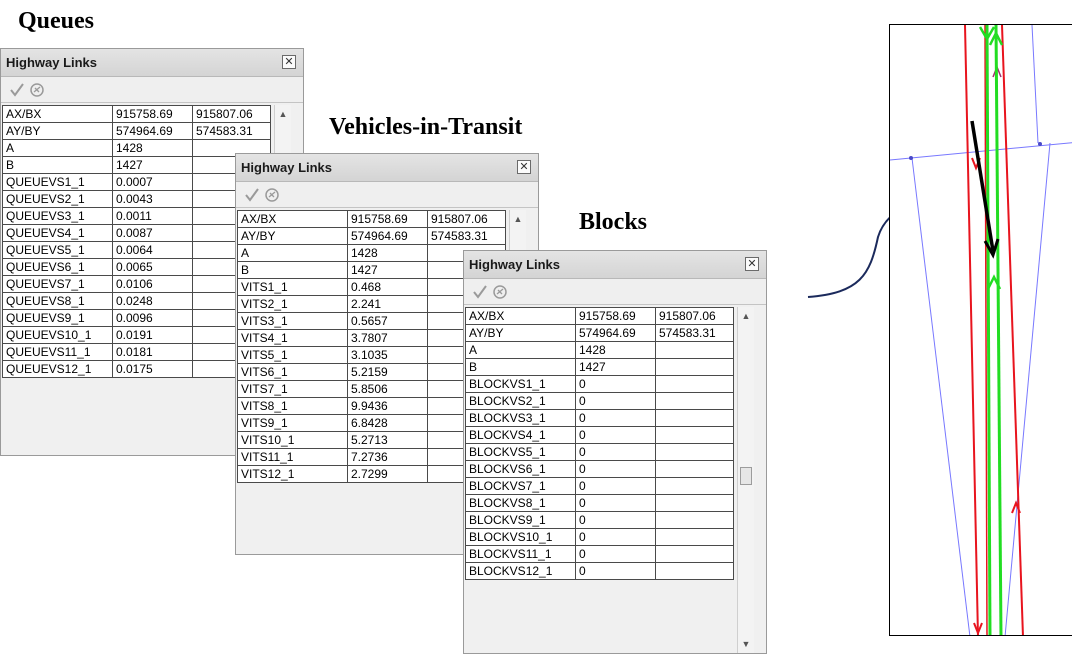 Image resolution: width=1072 pixels, height=654 pixels. I want to click on field-value-cell: 2.241, so click(387, 304).